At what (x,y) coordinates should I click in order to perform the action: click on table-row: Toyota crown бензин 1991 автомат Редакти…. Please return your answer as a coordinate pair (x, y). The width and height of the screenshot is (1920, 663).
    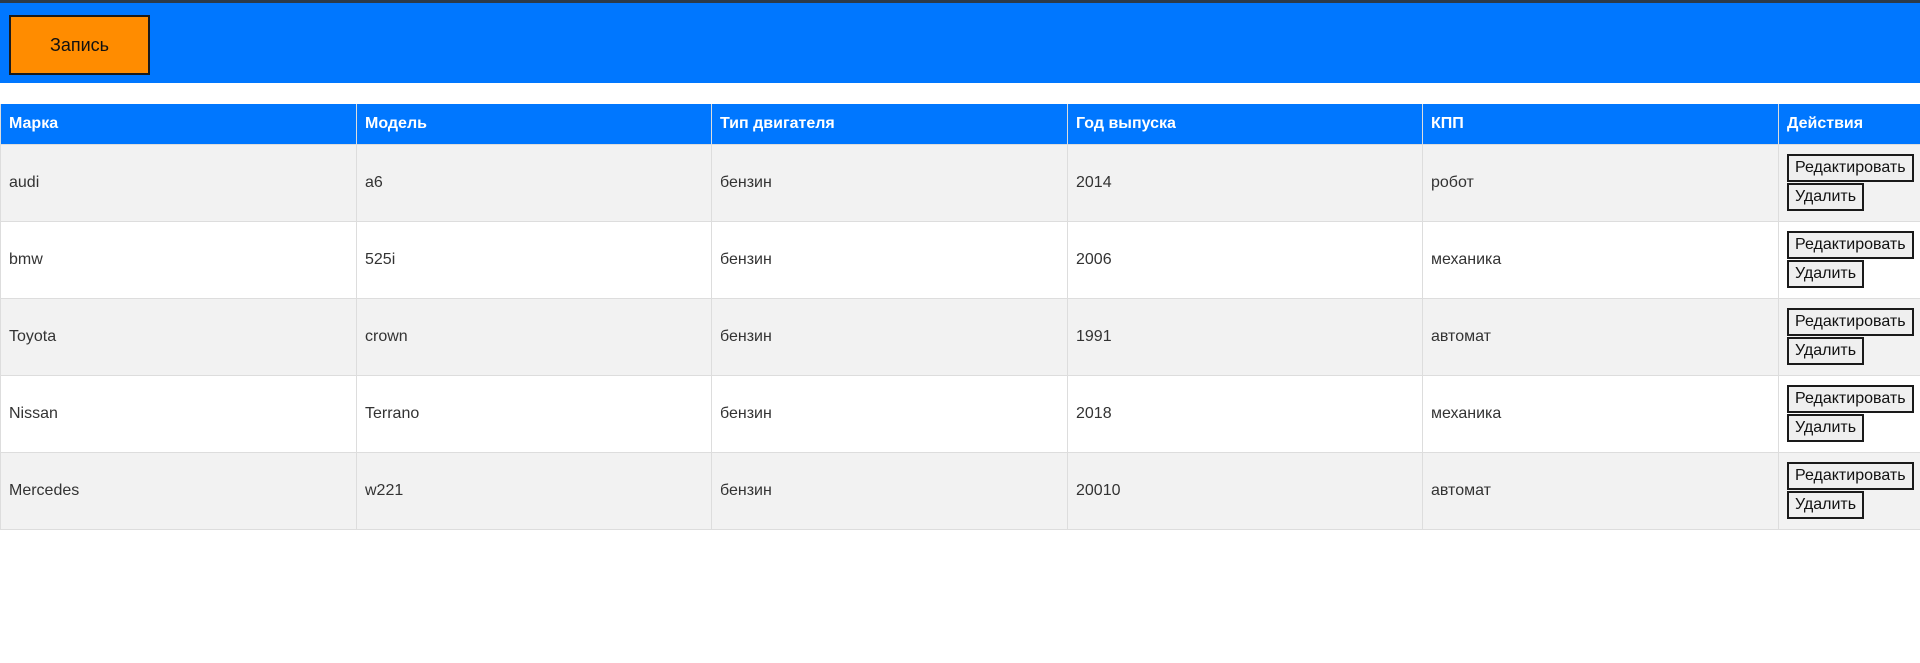
    Looking at the image, I should click on (960, 337).